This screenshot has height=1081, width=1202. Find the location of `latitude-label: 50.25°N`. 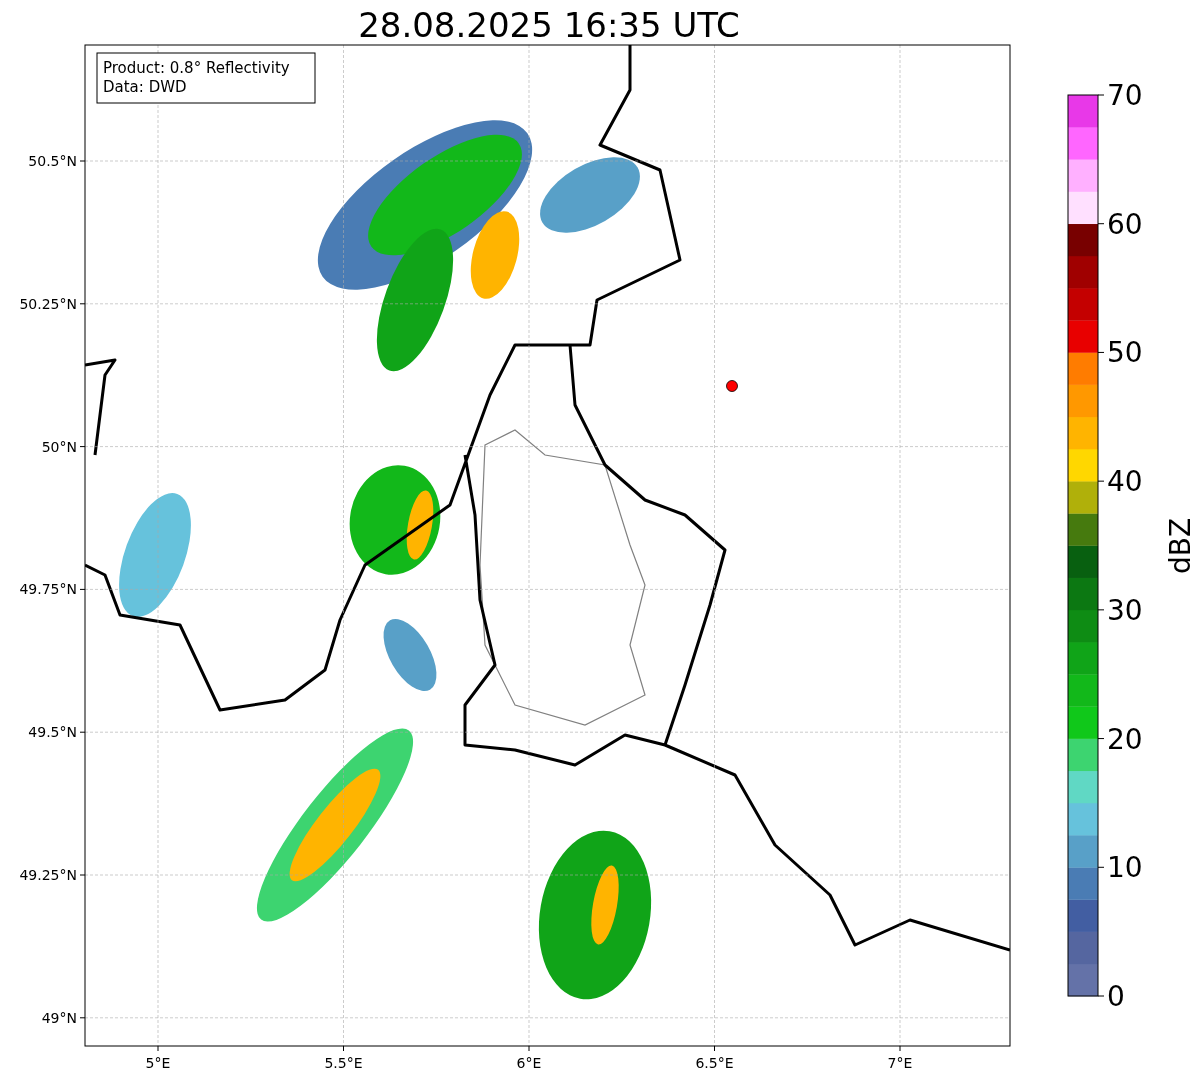

latitude-label: 50.25°N is located at coordinates (48, 303).